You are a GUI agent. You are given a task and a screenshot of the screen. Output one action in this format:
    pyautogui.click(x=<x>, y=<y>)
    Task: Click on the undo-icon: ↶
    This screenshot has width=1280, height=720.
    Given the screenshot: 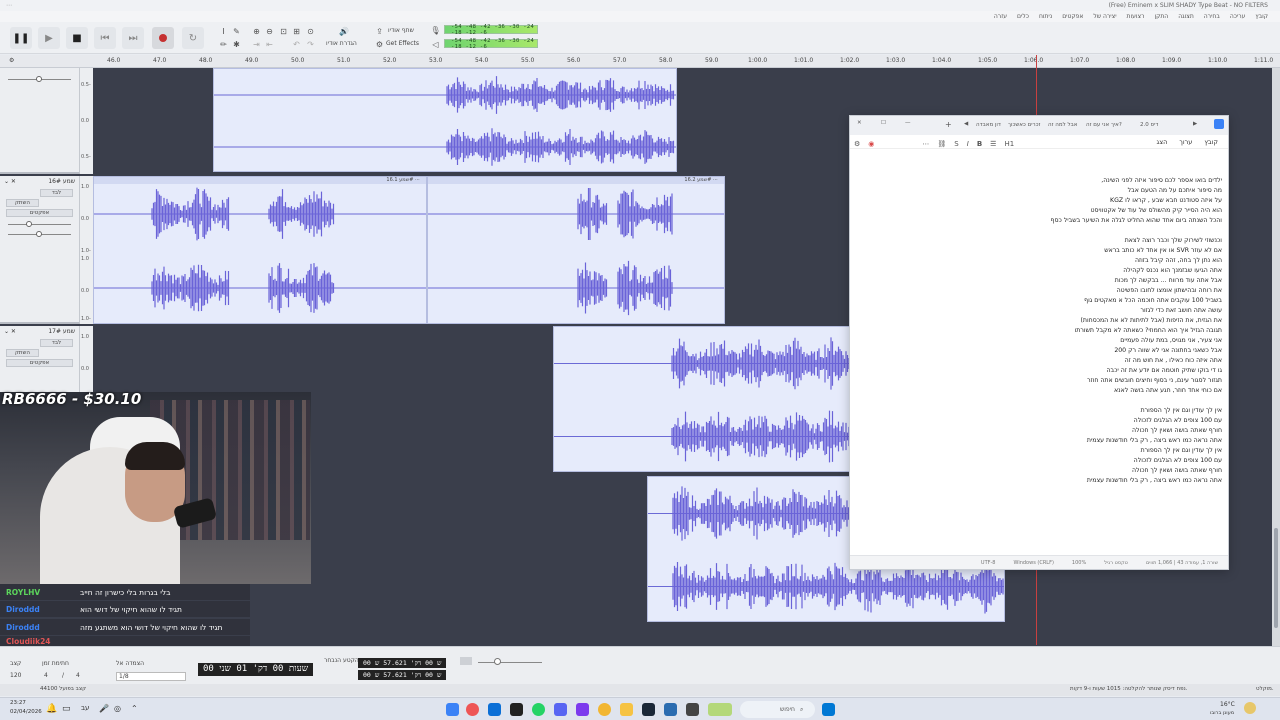 What is the action you would take?
    pyautogui.click(x=296, y=44)
    